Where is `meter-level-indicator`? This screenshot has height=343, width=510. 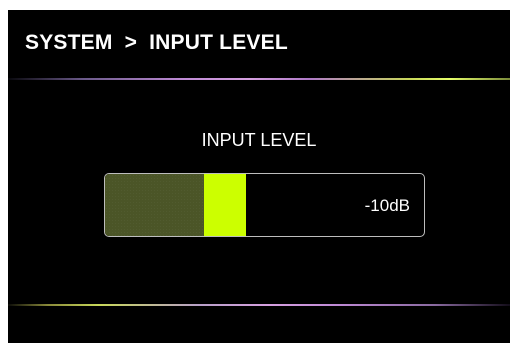
meter-level-indicator is located at coordinates (225, 205).